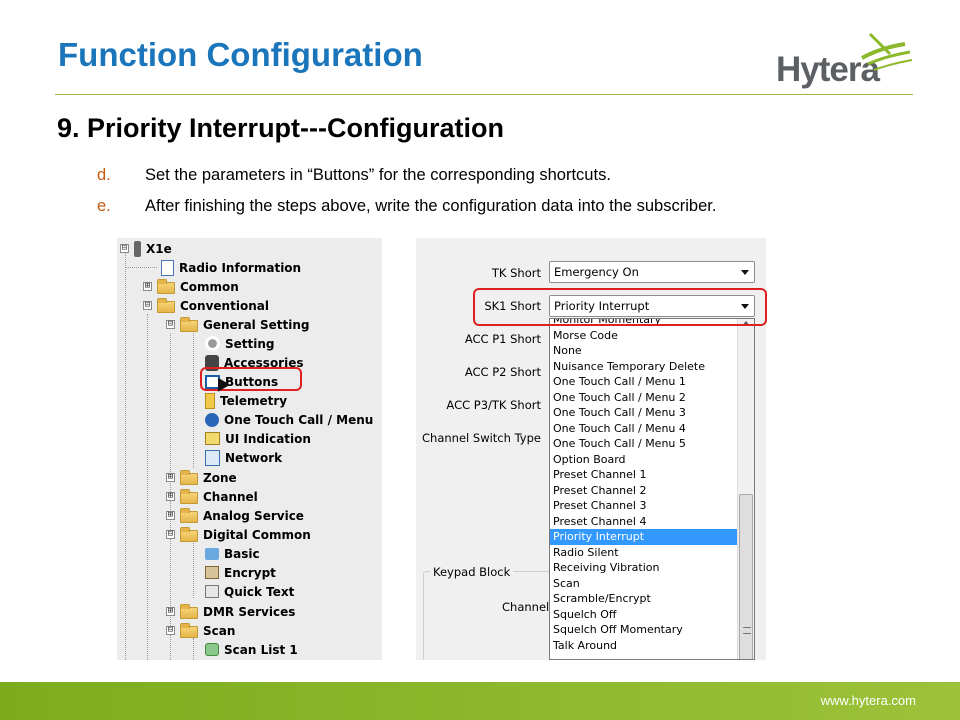  I want to click on tree-item-dmr-services: ⊞ DMR Services, so click(230, 611).